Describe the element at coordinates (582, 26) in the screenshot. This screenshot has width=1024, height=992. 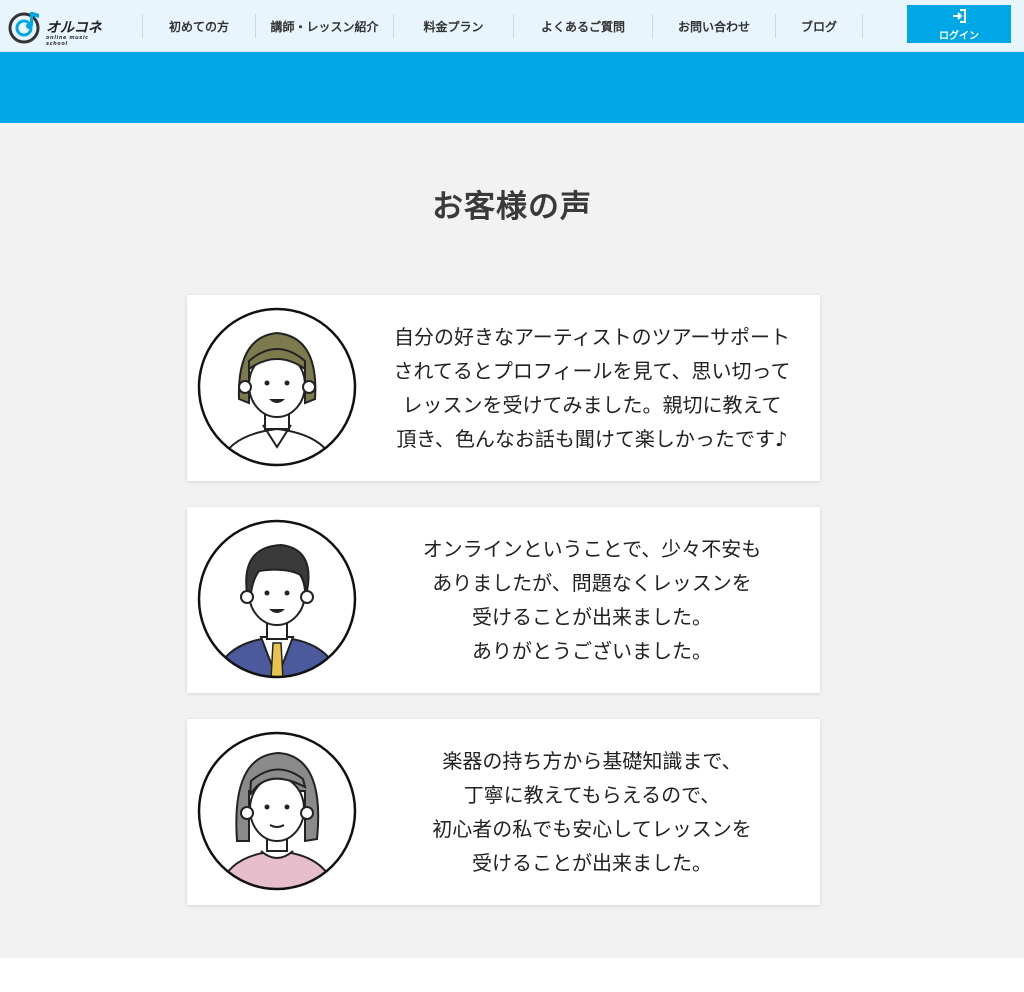
I see `nav-faq: よくあるご質問` at that location.